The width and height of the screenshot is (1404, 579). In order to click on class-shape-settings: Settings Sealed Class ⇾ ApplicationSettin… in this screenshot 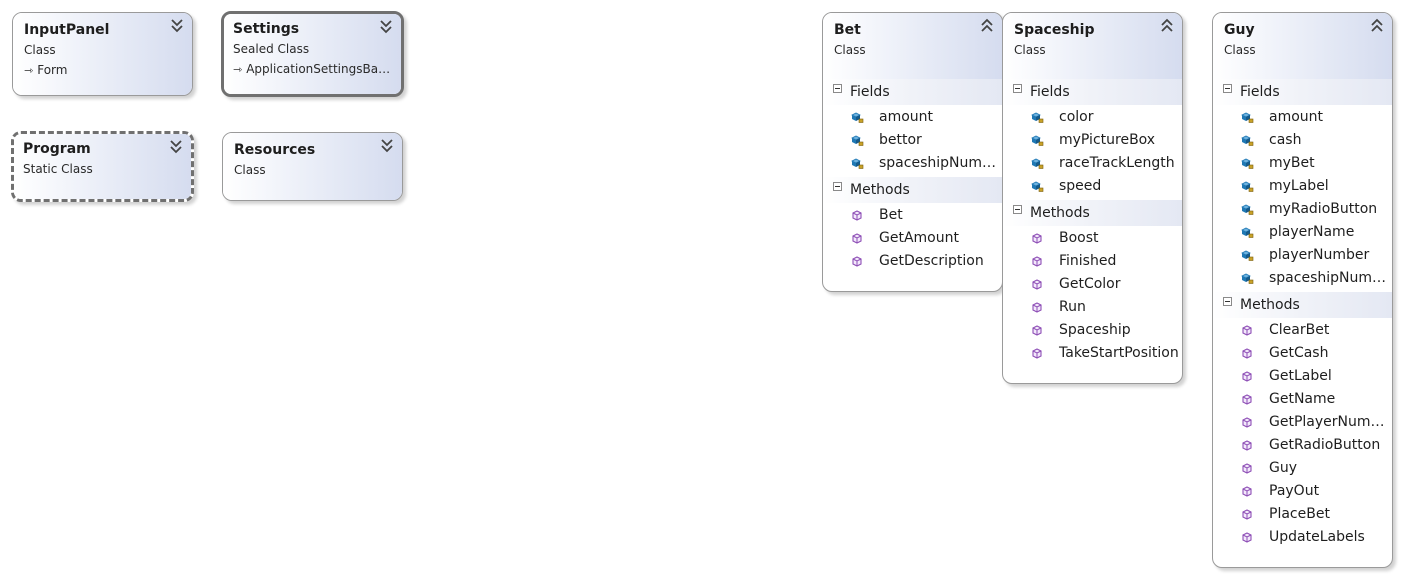, I will do `click(312, 54)`.